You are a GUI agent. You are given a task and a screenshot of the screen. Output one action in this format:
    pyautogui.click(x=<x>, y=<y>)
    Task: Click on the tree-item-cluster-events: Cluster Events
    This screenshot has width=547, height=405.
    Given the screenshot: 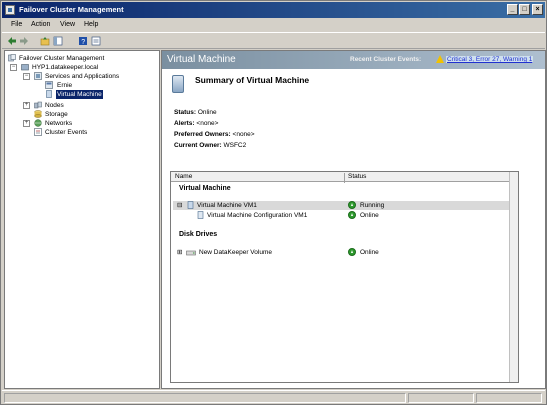 What is the action you would take?
    pyautogui.click(x=83, y=132)
    